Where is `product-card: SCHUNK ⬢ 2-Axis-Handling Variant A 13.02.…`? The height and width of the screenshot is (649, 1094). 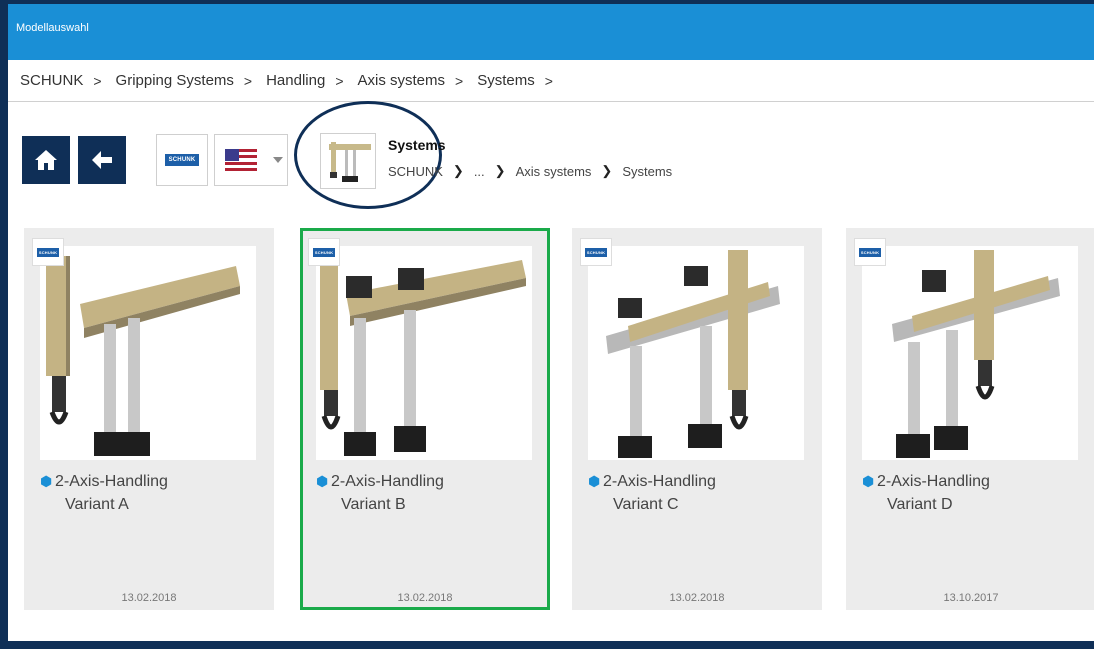
product-card: SCHUNK ⬢ 2-Axis-Handling Variant A 13.02.… is located at coordinates (149, 419).